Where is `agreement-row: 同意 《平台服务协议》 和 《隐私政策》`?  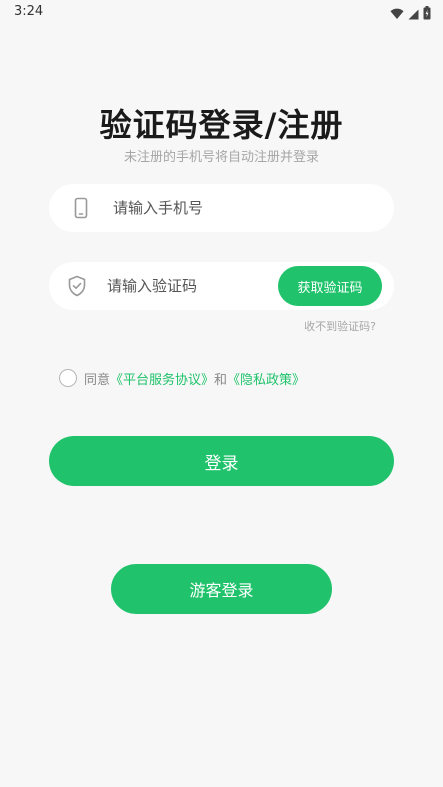
agreement-row: 同意 《平台服务协议》 和 《隐私政策》 is located at coordinates (182, 378).